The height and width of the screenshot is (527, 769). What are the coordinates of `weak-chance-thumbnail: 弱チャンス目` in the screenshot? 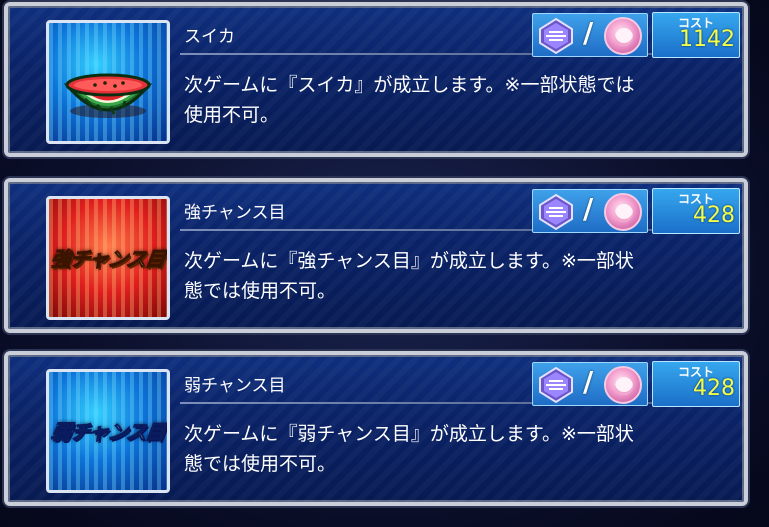 It's located at (108, 431).